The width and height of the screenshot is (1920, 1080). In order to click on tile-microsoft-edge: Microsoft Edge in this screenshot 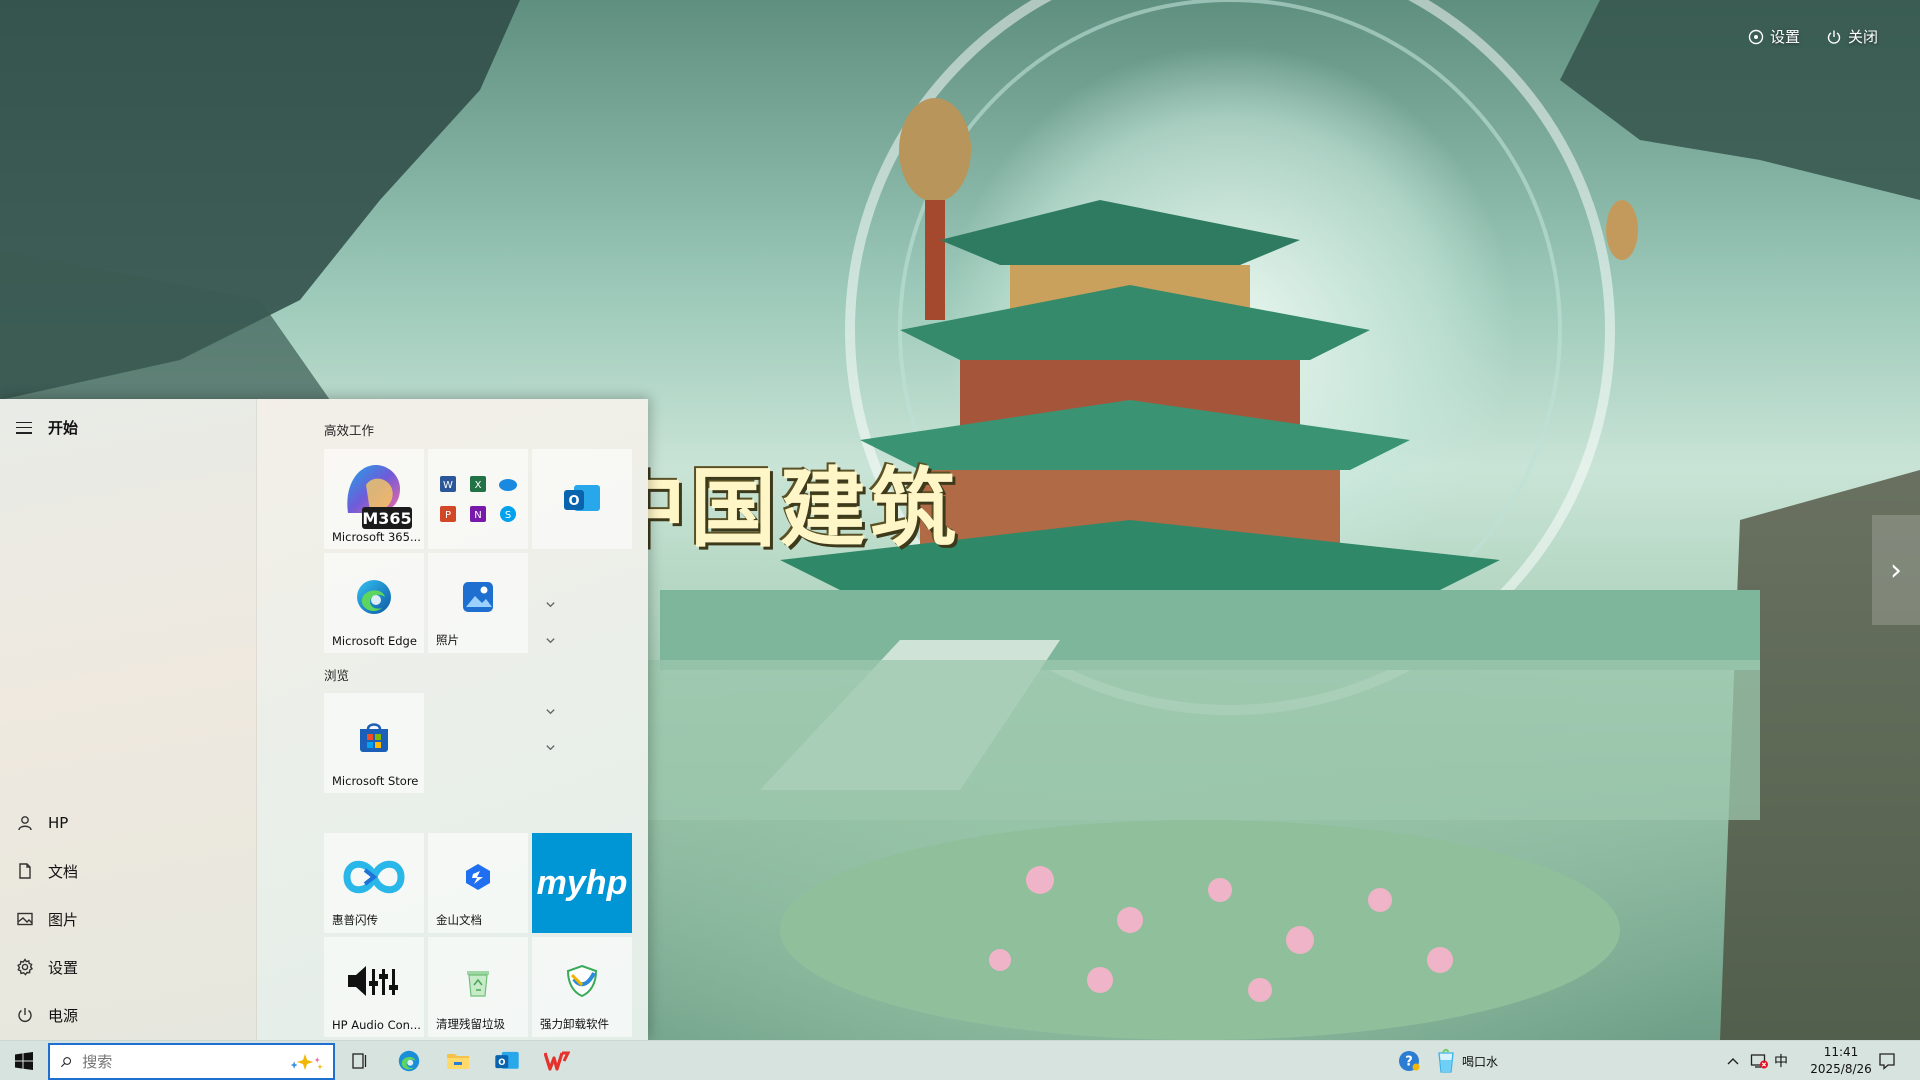, I will do `click(374, 603)`.